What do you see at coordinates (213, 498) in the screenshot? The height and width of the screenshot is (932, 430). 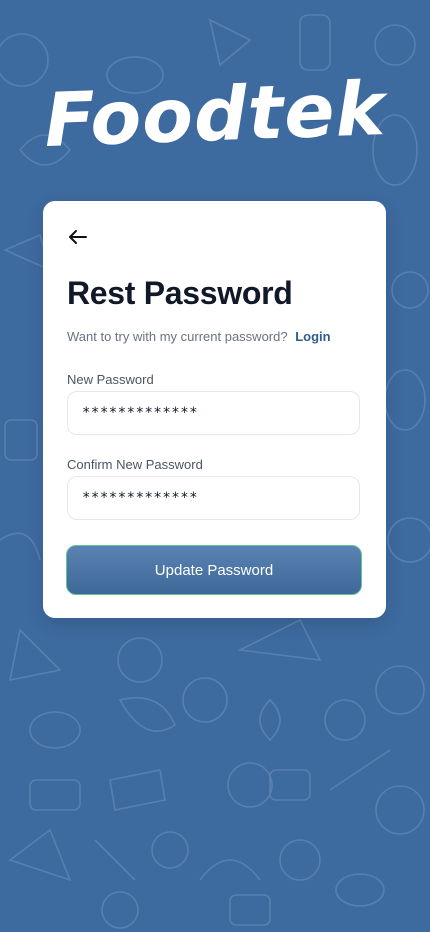 I see `confirm-password-field: *************` at bounding box center [213, 498].